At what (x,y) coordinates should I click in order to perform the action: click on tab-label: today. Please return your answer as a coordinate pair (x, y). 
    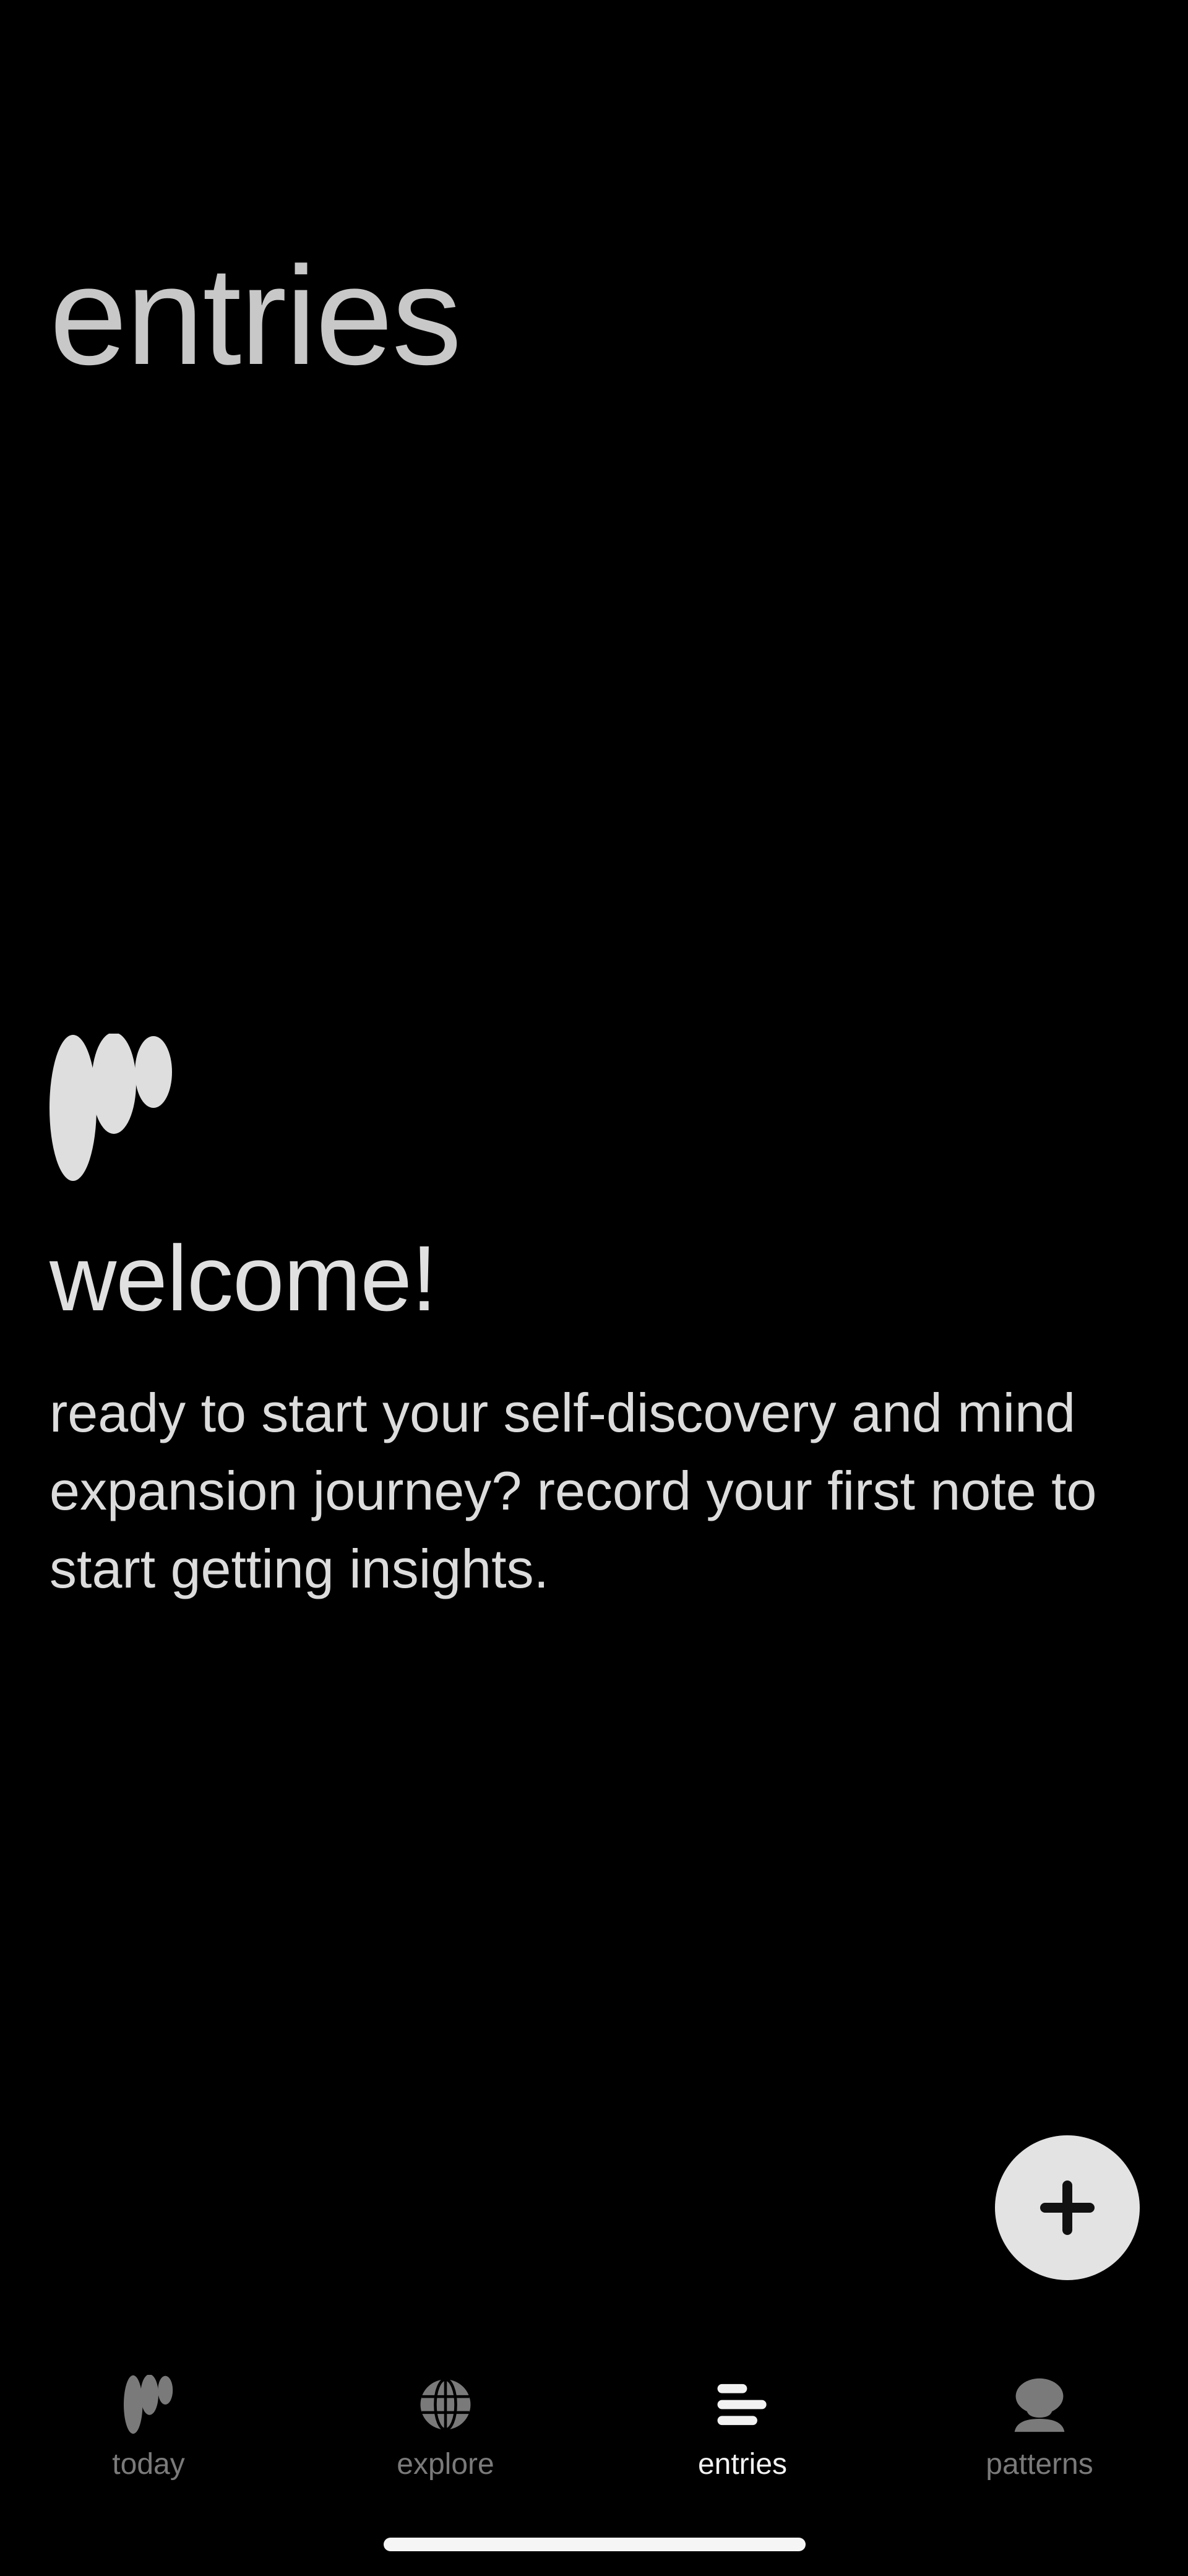
    Looking at the image, I should click on (148, 2464).